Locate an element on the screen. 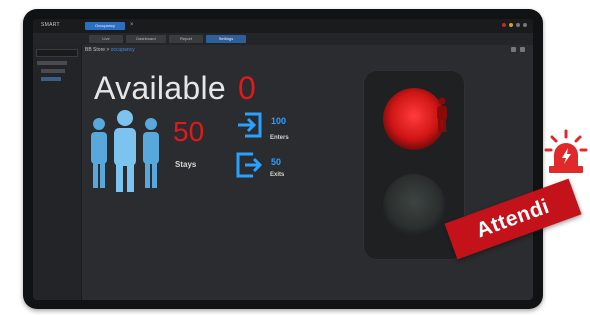  person-icon is located at coordinates (442, 114).